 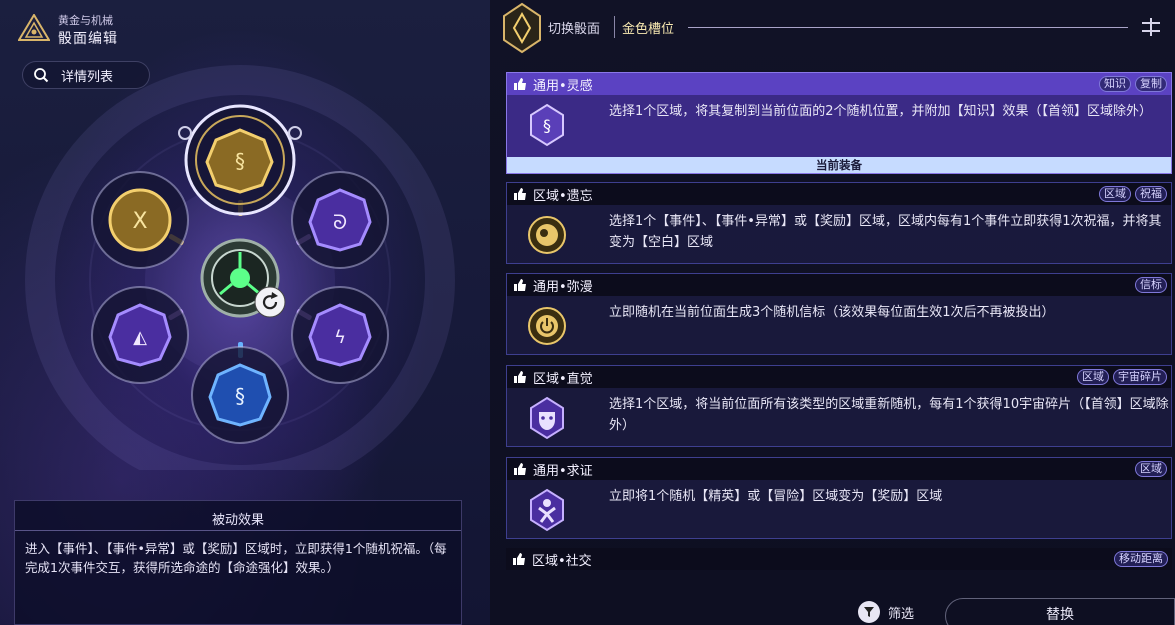 What do you see at coordinates (547, 326) in the screenshot?
I see `gold-power-icon` at bounding box center [547, 326].